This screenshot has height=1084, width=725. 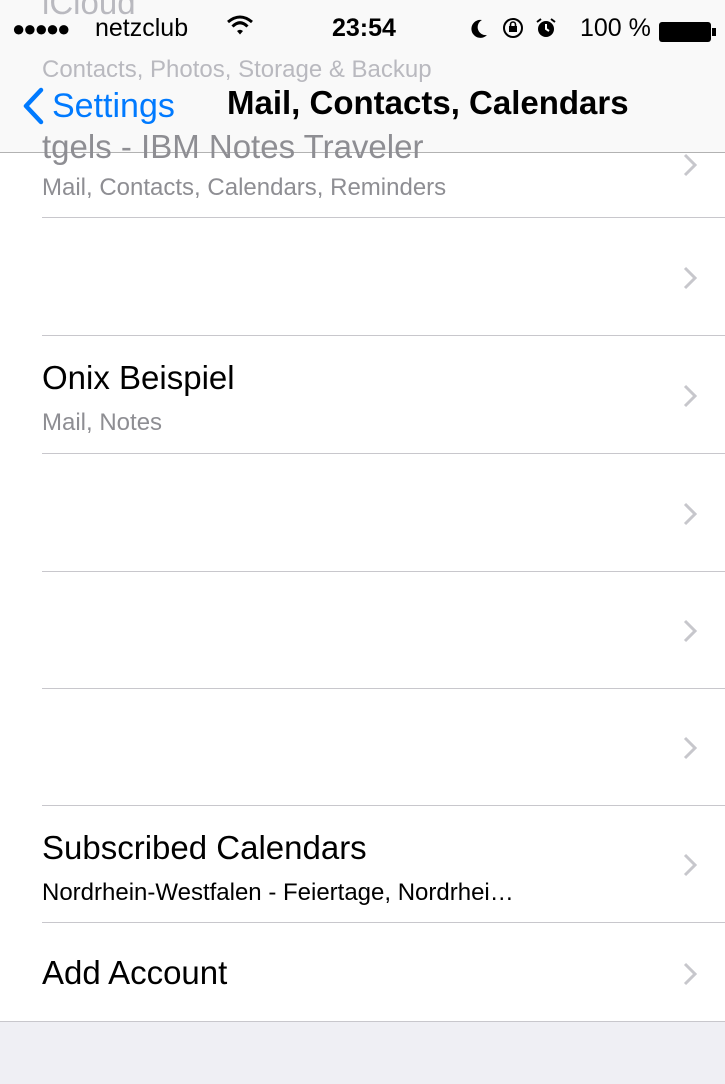 What do you see at coordinates (615, 28) in the screenshot?
I see `battery-percentage: 100 %` at bounding box center [615, 28].